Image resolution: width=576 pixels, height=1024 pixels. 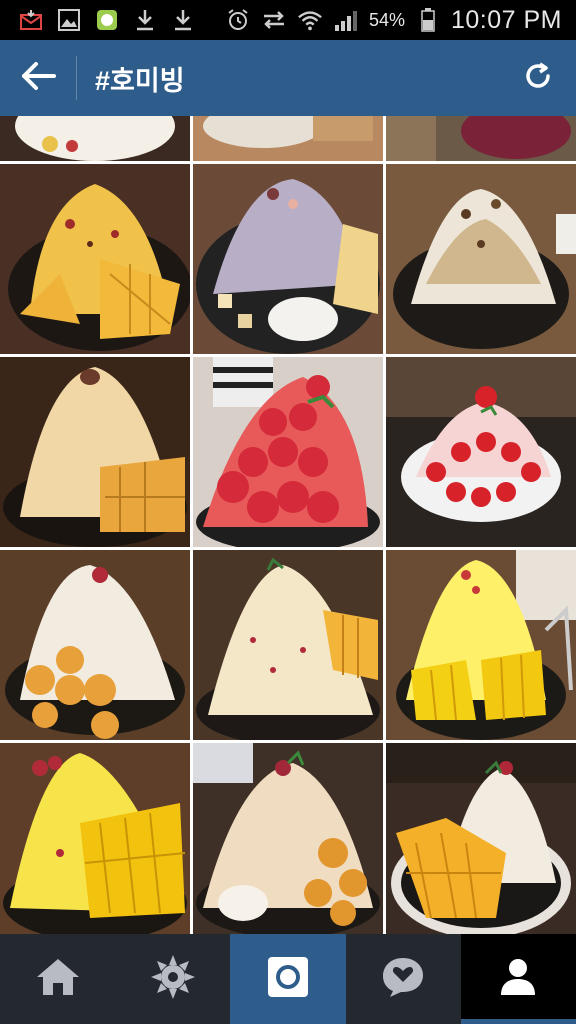 I want to click on status-bar: 54% 10:07 PM, so click(x=288, y=20).